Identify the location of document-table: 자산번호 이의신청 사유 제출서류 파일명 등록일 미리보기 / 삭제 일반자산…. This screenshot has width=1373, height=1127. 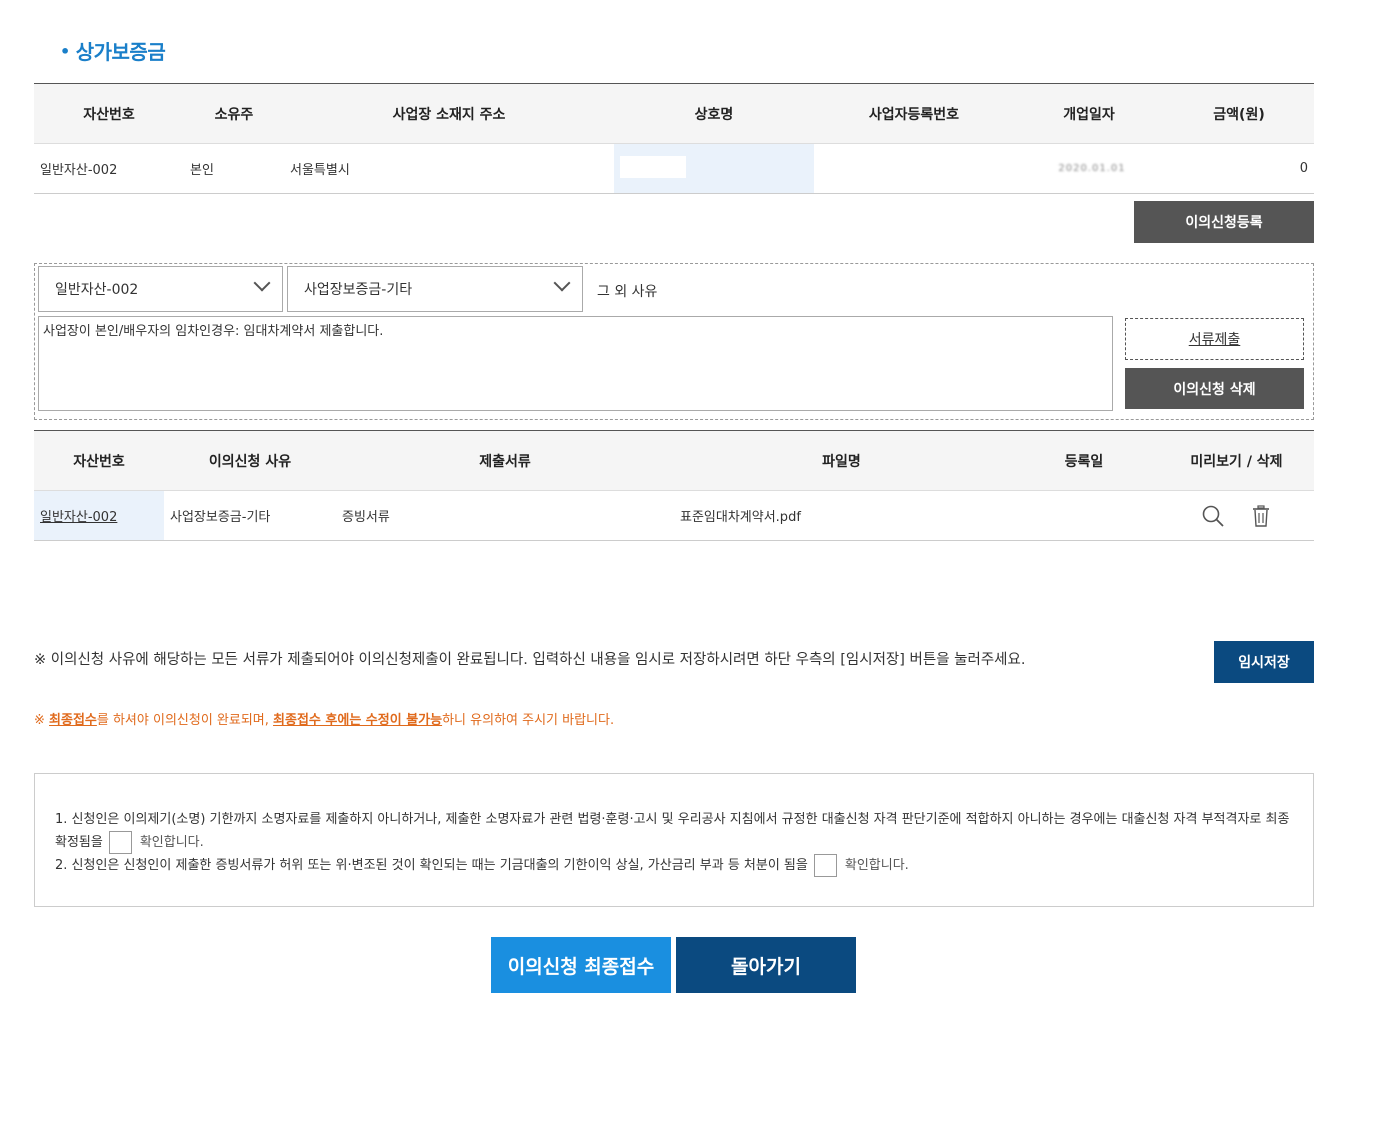
(674, 485).